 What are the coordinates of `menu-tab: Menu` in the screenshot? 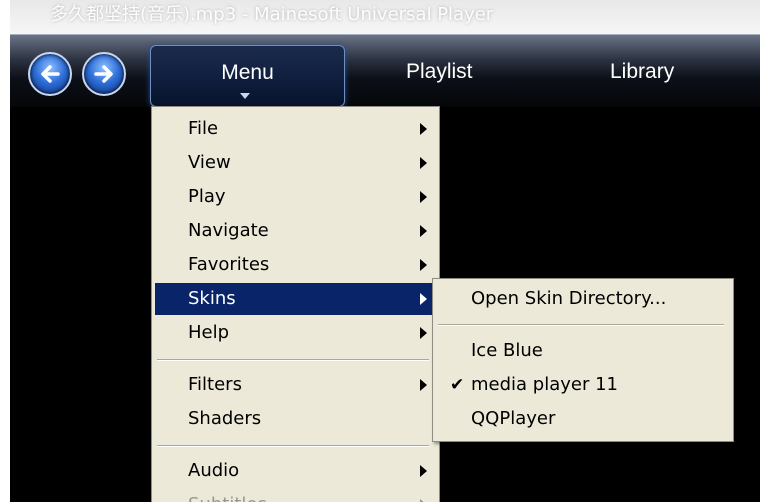 It's located at (247, 76).